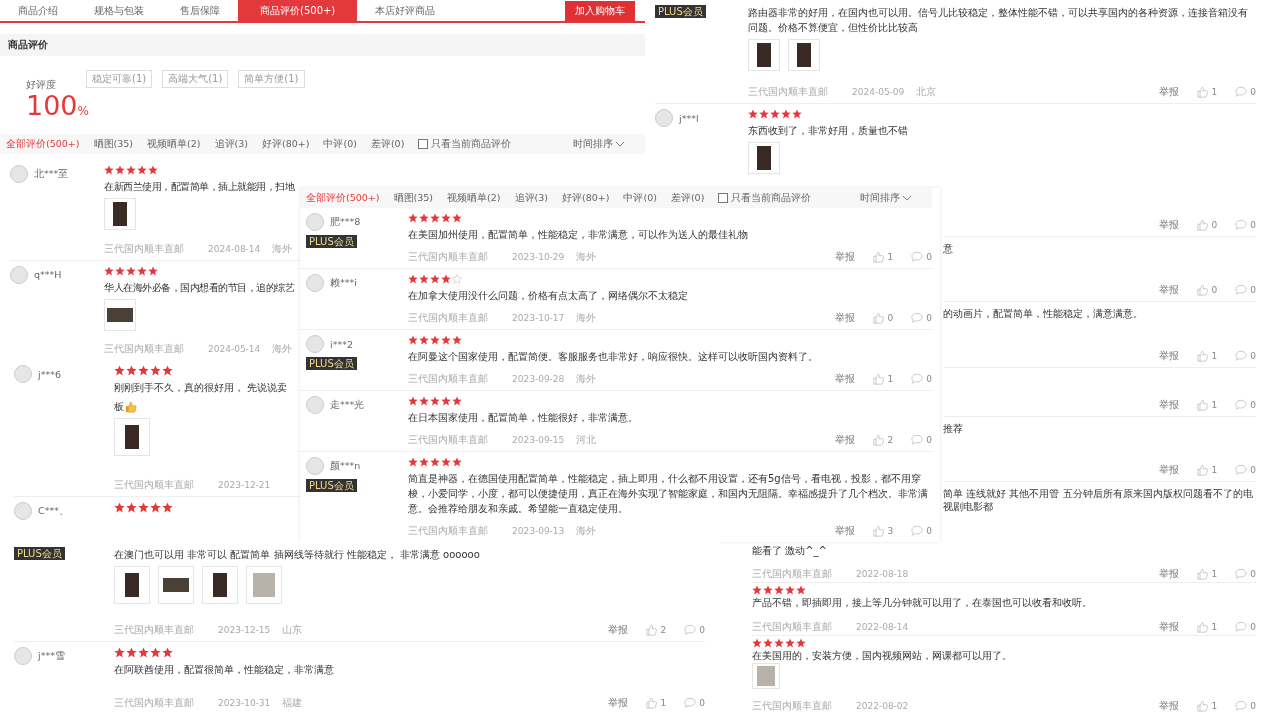  Describe the element at coordinates (405, 10) in the screenshot. I see `tab: 本店好评商品` at that location.